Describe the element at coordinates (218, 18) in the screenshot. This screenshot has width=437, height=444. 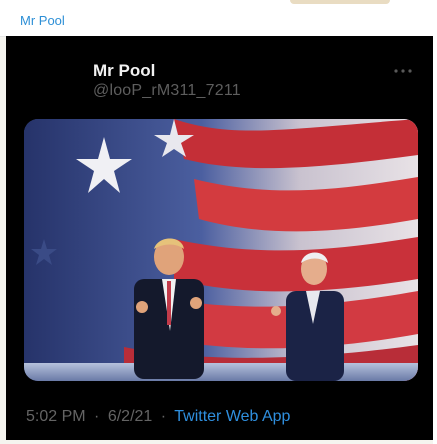
I see `top-bar: Mr Pool` at that location.